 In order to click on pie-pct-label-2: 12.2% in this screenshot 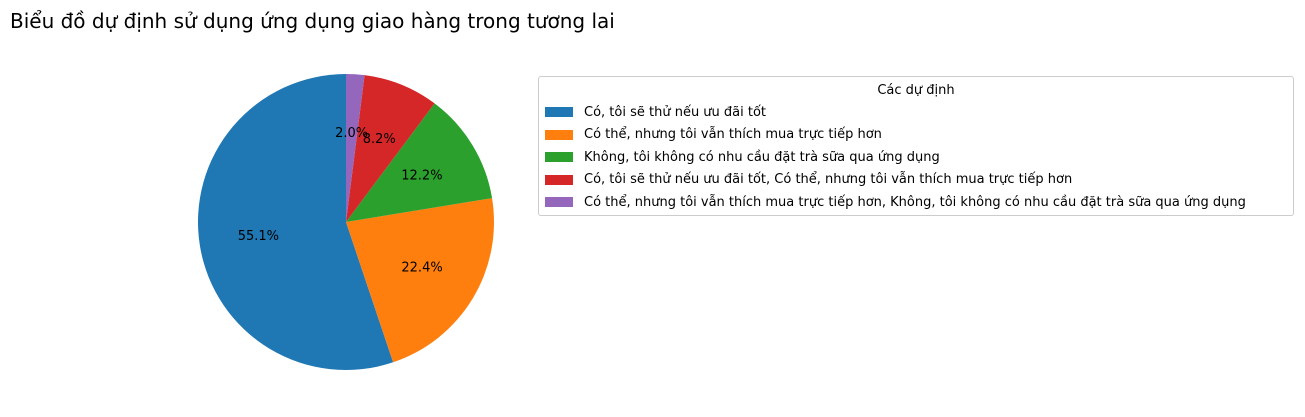, I will do `click(421, 175)`.